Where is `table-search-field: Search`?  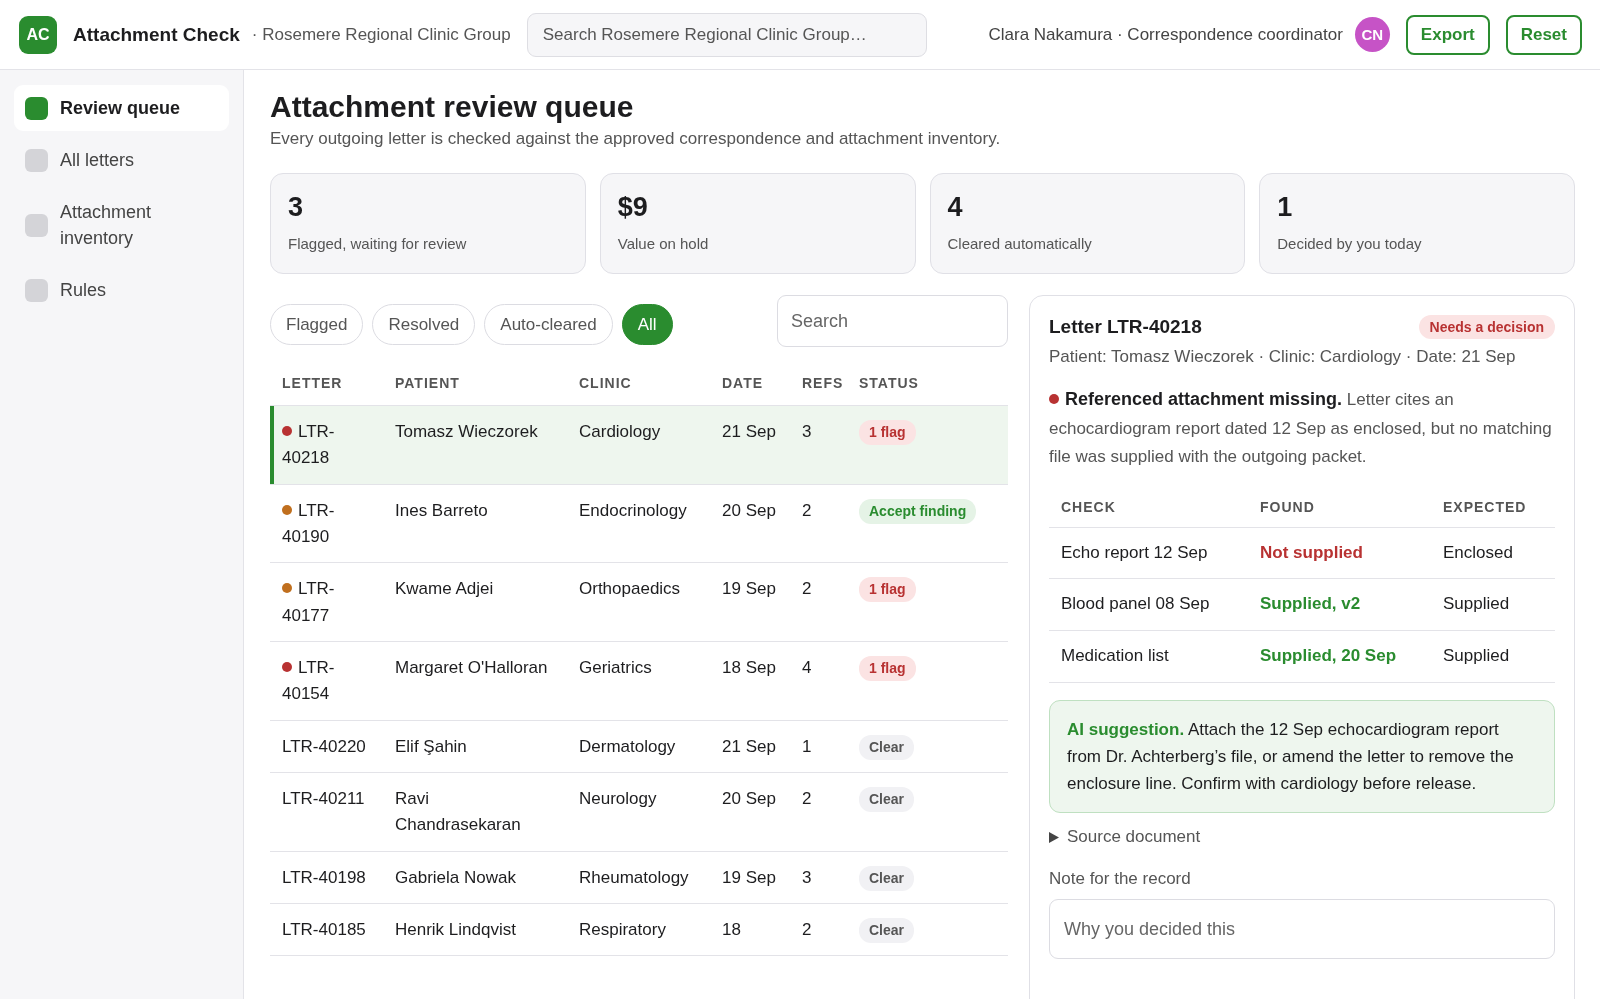
table-search-field: Search is located at coordinates (892, 321).